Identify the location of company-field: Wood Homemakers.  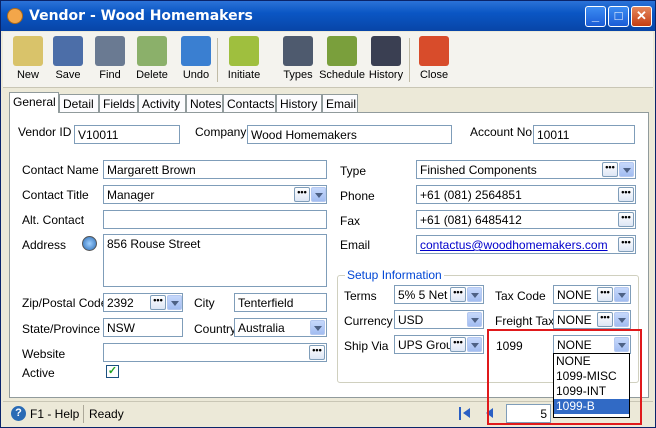
(349, 134).